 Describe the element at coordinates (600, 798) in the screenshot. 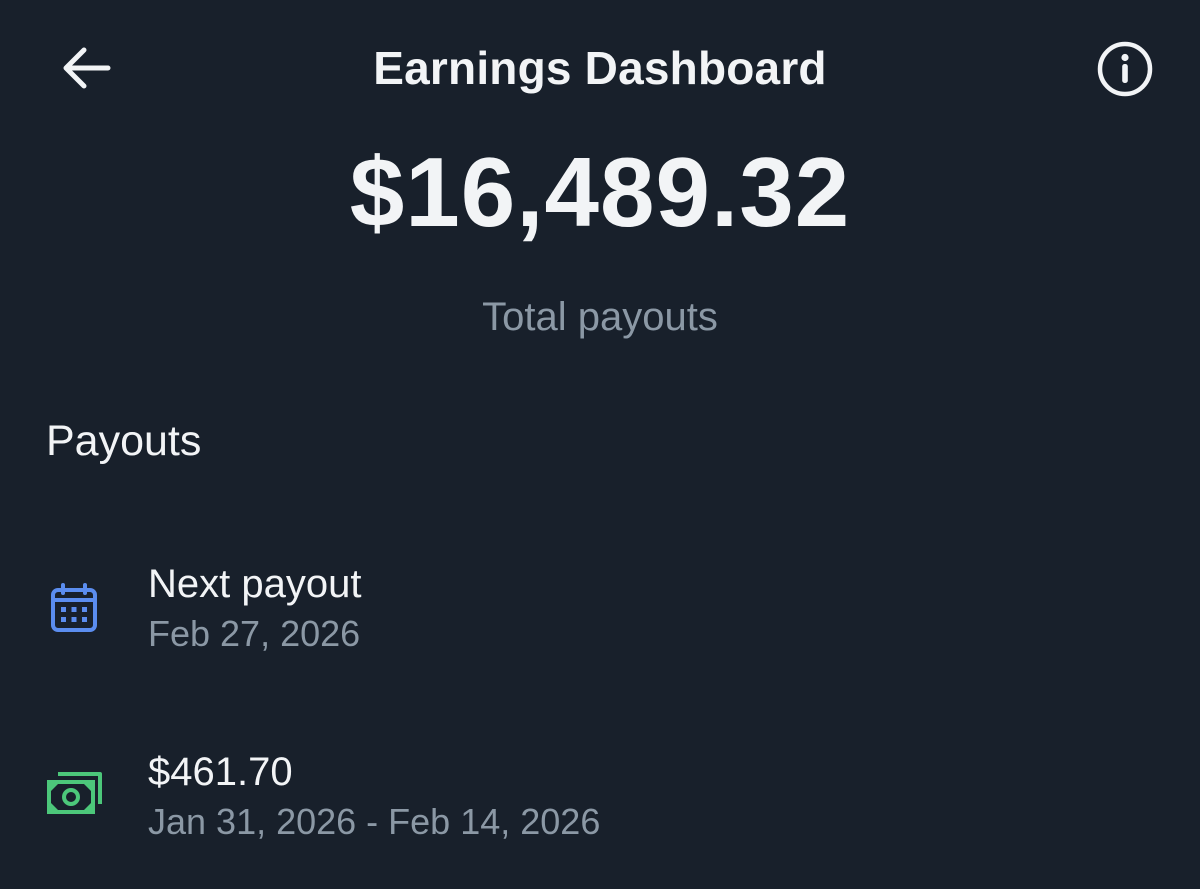

I see `payout-history-row: $461.70 Jan 31, 2026 - Feb 14, 2026` at that location.